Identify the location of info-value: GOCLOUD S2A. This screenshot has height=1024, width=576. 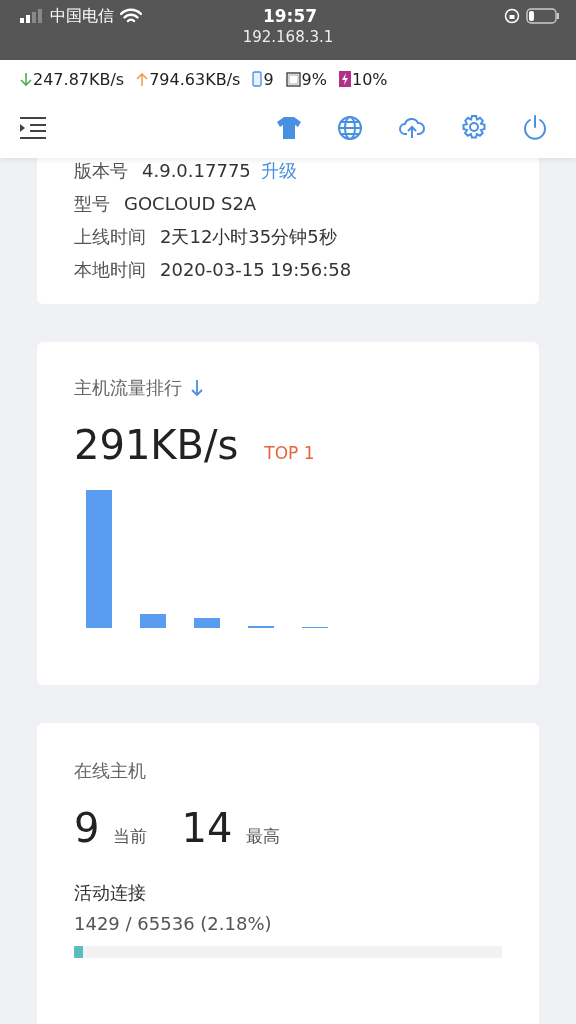
(190, 203).